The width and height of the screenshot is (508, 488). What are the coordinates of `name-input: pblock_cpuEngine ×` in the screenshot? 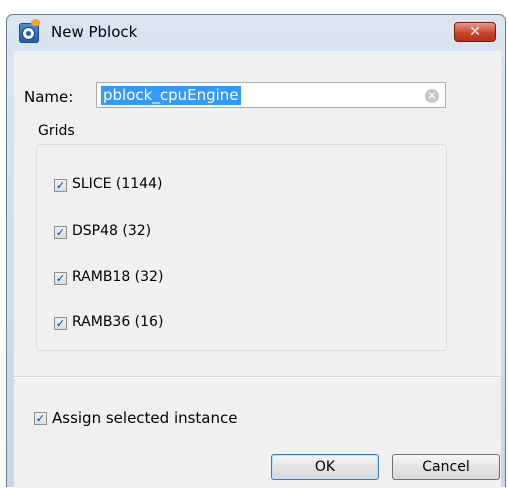 It's located at (271, 95).